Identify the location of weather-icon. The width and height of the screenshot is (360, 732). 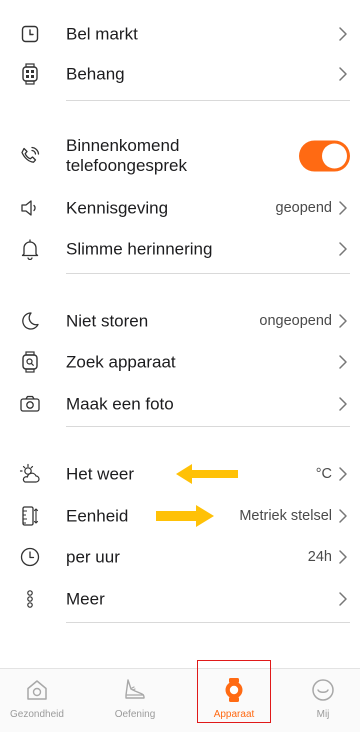
(30, 474).